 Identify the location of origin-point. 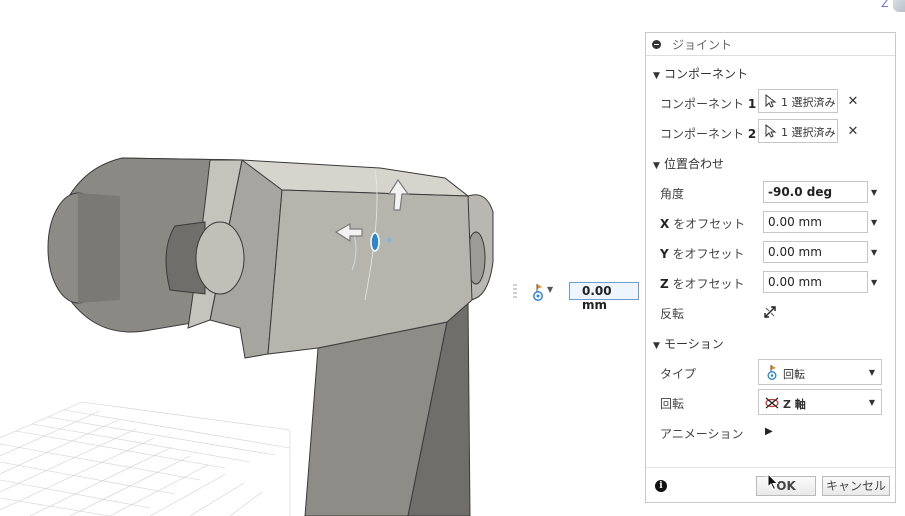
(389, 240).